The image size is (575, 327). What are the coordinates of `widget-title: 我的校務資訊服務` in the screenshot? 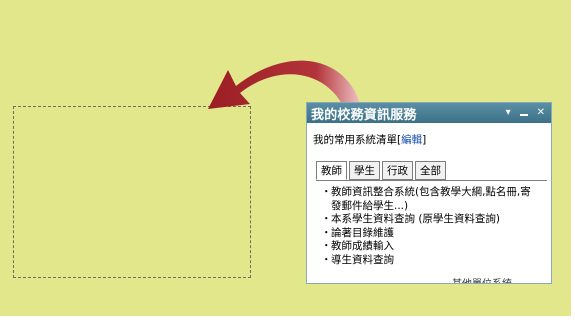 It's located at (364, 115).